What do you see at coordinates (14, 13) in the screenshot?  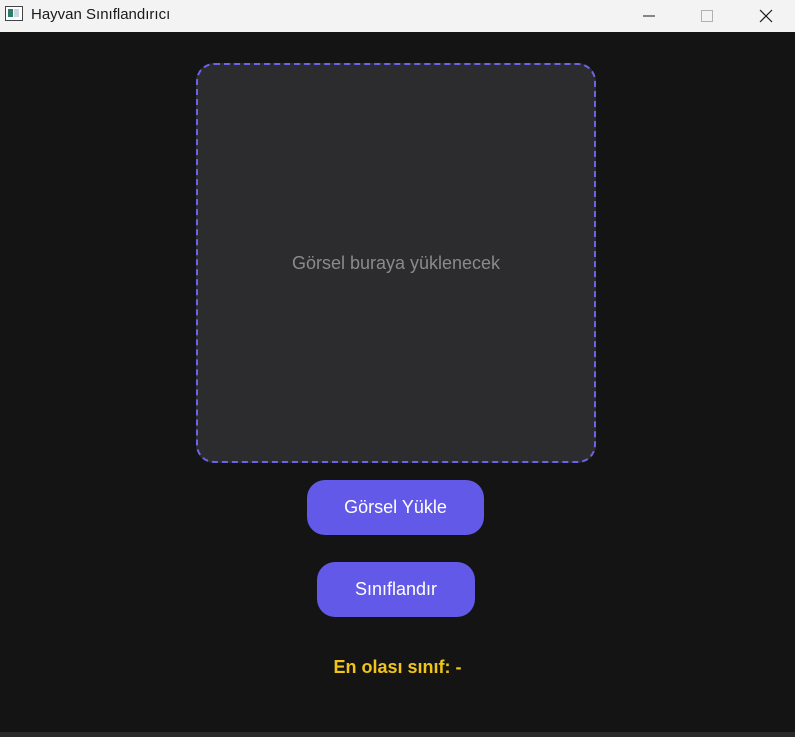 I see `app-icon` at bounding box center [14, 13].